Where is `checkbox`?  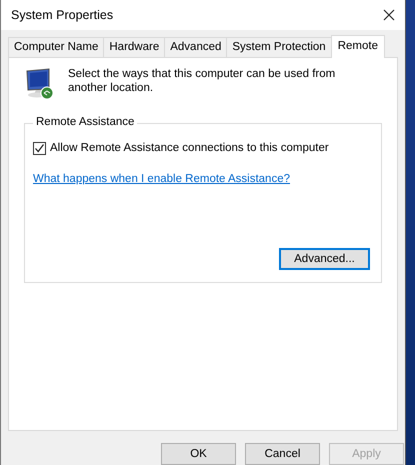 checkbox is located at coordinates (39, 148).